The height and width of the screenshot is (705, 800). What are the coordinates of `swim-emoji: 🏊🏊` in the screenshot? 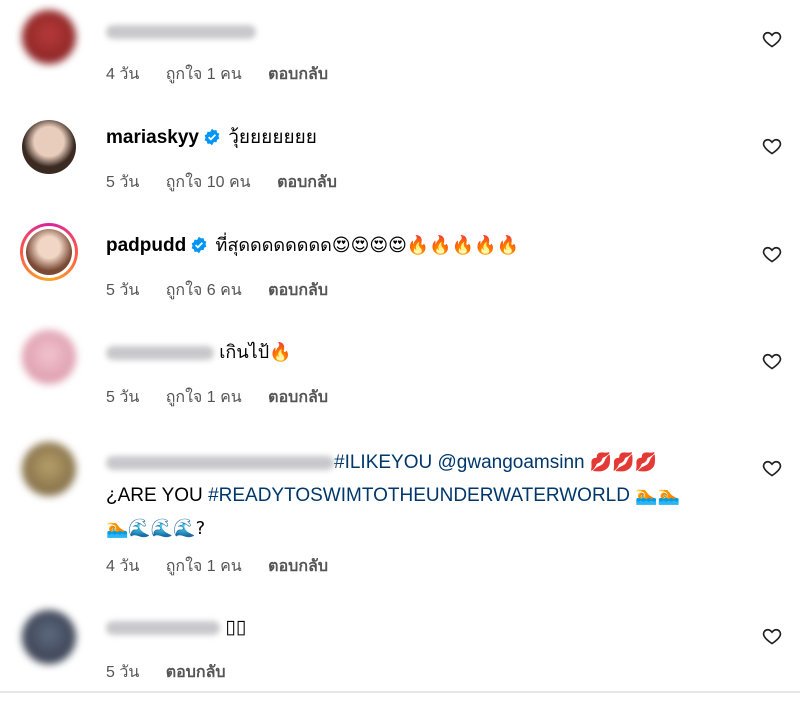 It's located at (658, 495).